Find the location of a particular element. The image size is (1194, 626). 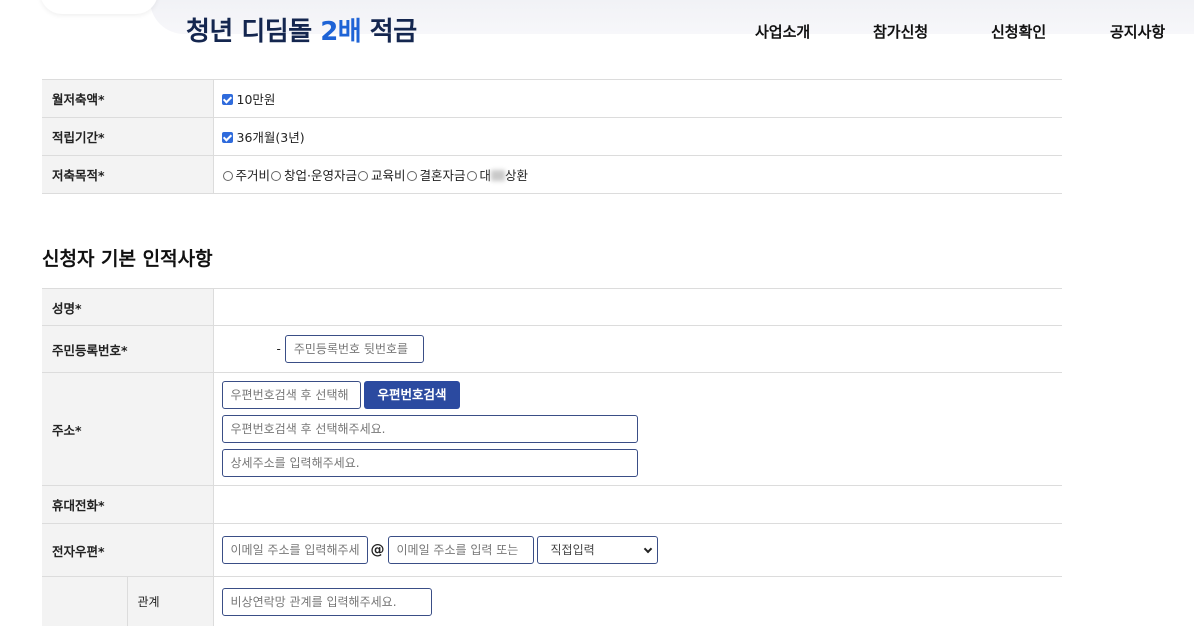

email-cell: 이메일 주소를 입력해주세 @ 이메일 주소를 입력 또는 직접입력 is located at coordinates (637, 550).